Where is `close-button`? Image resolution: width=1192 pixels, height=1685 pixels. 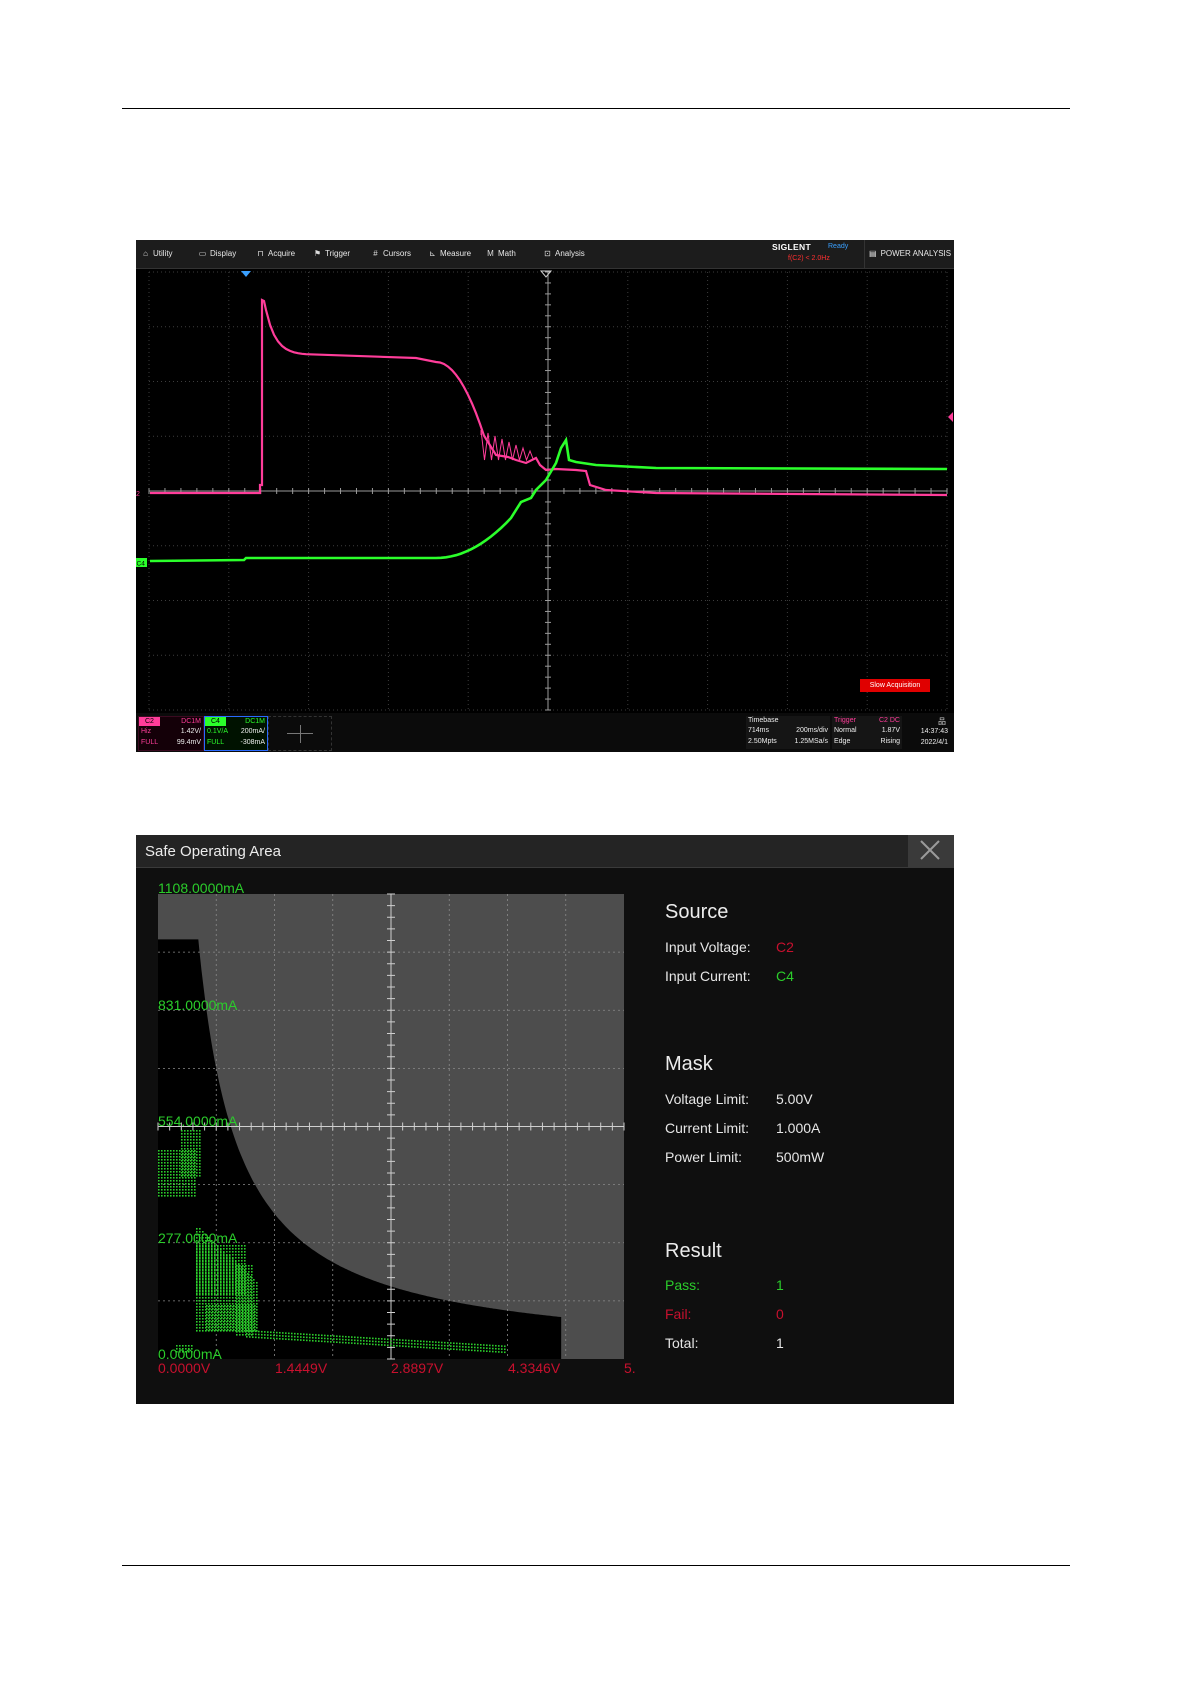
close-button is located at coordinates (931, 851).